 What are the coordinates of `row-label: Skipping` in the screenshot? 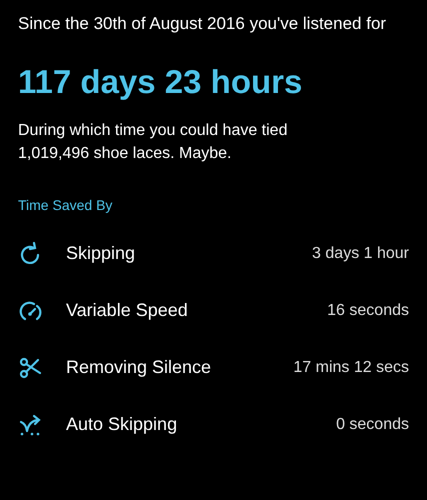 It's located at (101, 253).